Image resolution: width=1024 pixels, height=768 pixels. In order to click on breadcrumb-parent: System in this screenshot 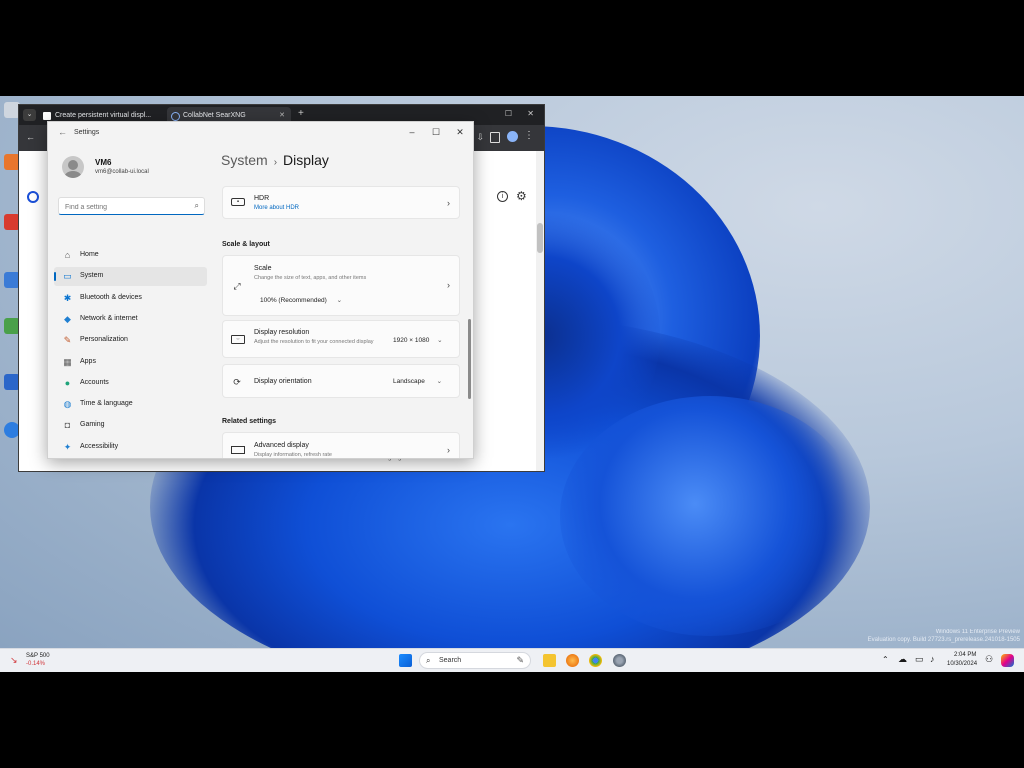, I will do `click(244, 160)`.